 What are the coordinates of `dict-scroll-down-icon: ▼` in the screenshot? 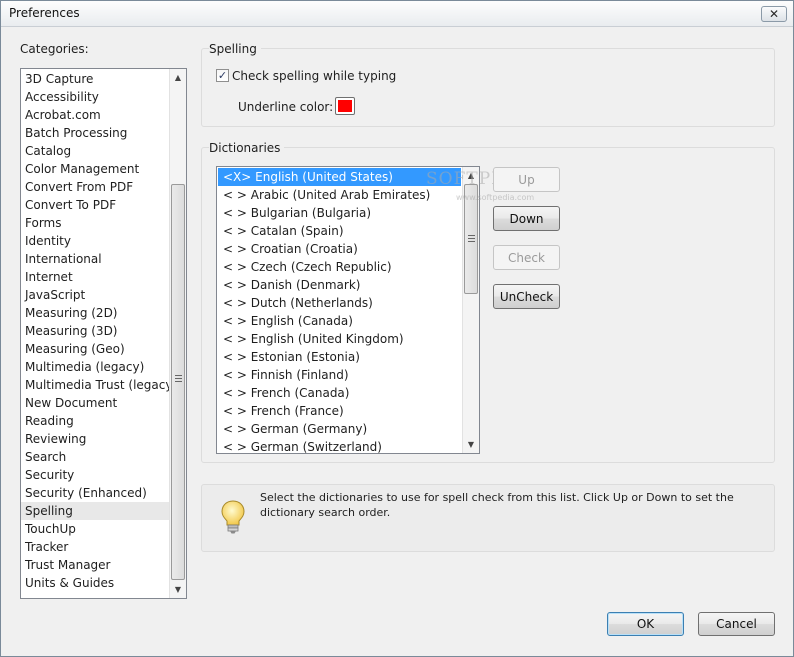 It's located at (471, 444).